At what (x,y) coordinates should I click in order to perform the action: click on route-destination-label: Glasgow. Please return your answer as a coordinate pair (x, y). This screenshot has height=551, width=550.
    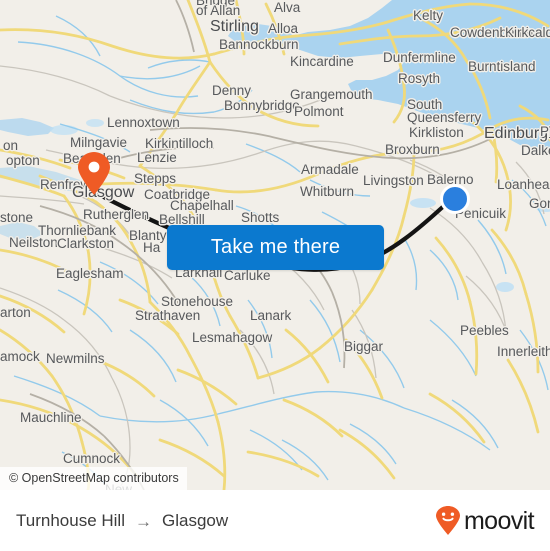
    Looking at the image, I should click on (195, 520).